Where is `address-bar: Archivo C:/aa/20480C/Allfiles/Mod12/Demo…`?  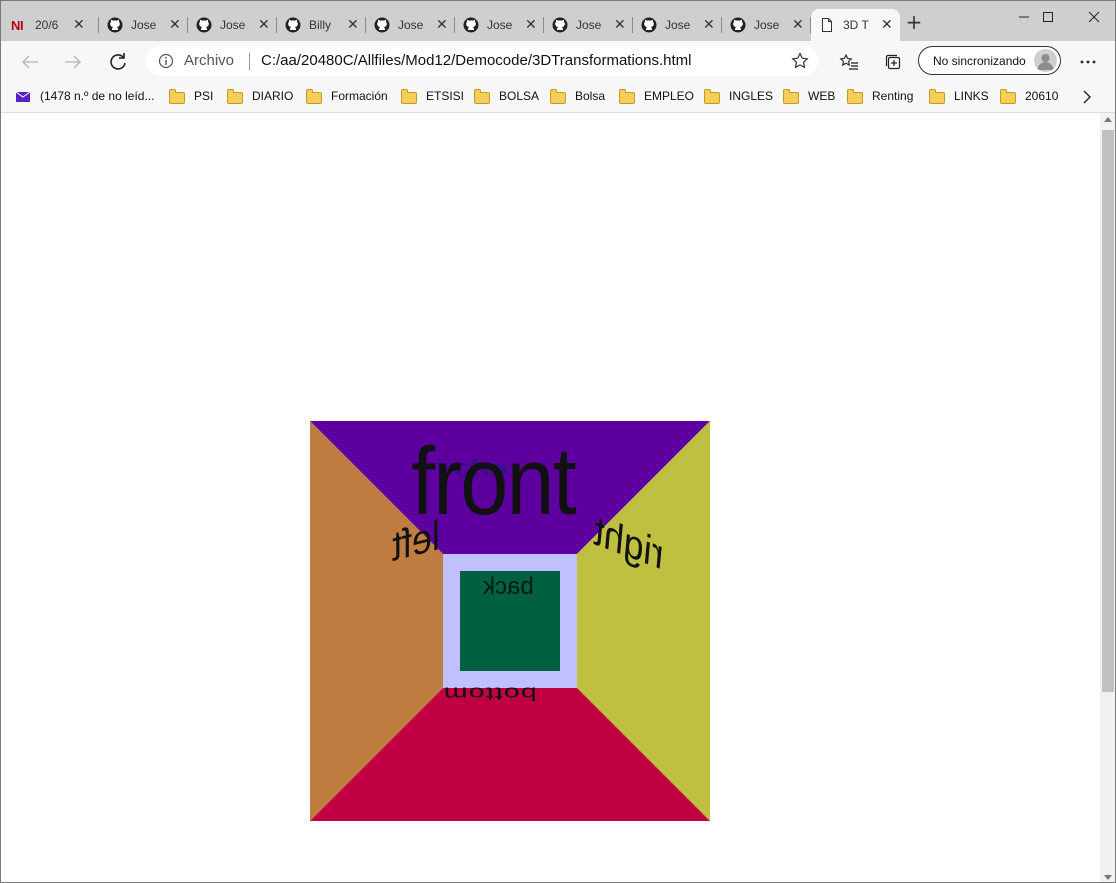 address-bar: Archivo C:/aa/20480C/Allfiles/Mod12/Demo… is located at coordinates (482, 61).